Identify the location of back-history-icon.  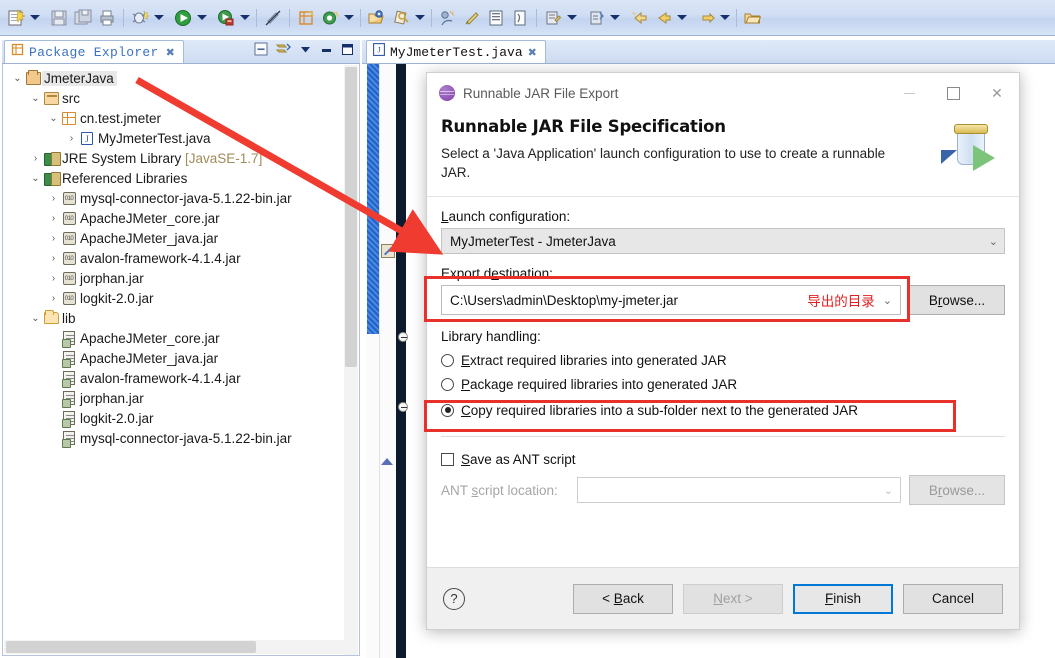
(663, 18).